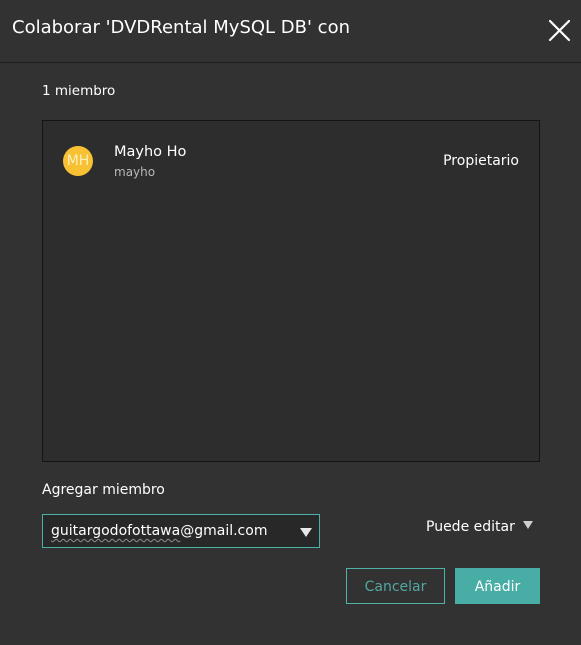  I want to click on dialog-header: Colaborar 'DVDRental MySQL DB' con, so click(290, 31).